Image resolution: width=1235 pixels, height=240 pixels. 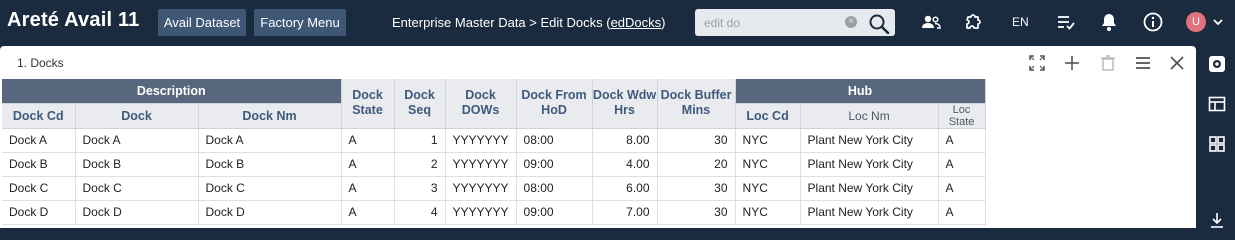 I want to click on group-header-description: Description, so click(x=172, y=91).